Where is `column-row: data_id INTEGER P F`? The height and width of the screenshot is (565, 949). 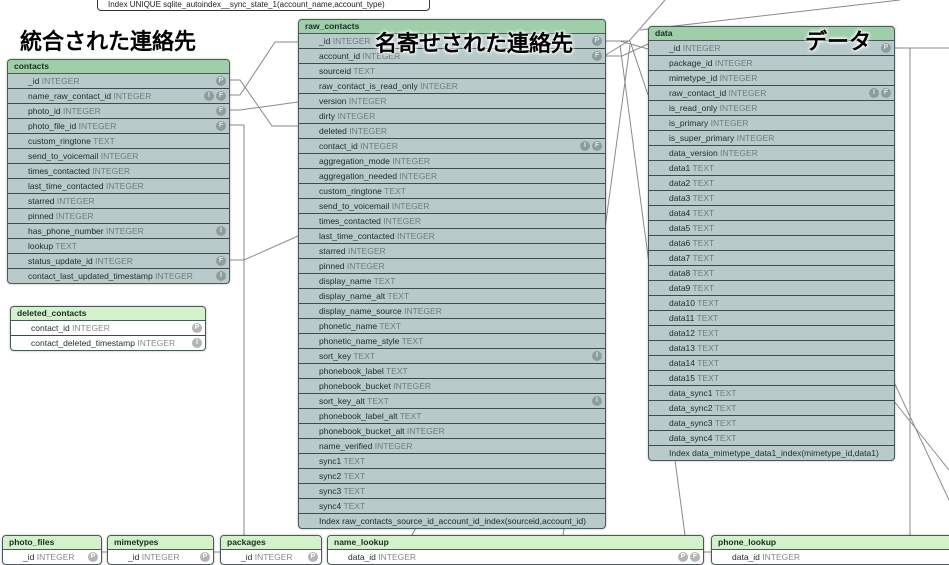 column-row: data_id INTEGER P F is located at coordinates (515, 557).